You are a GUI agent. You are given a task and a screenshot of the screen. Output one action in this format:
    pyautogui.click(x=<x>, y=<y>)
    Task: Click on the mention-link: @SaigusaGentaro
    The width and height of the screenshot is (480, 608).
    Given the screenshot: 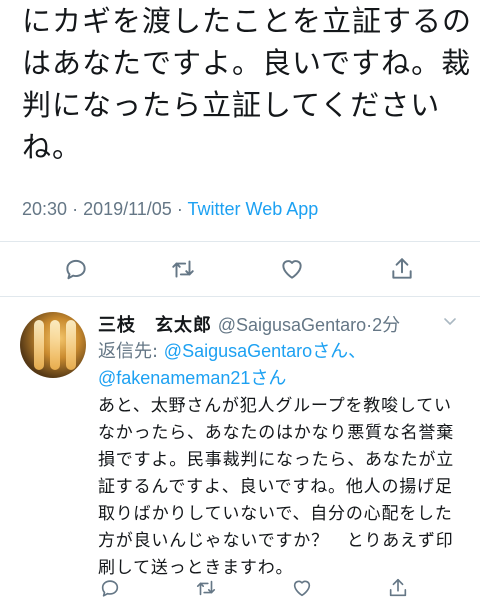 What is the action you would take?
    pyautogui.click(x=238, y=351)
    